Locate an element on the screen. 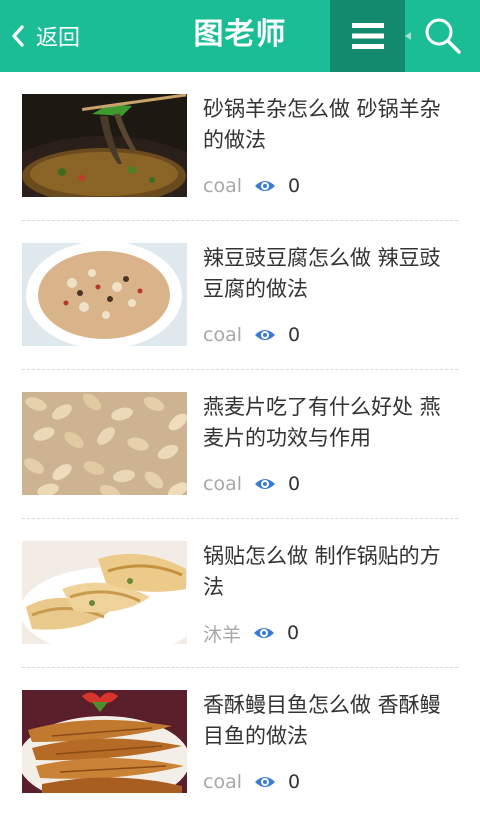  article-author: 沐羊 is located at coordinates (222, 634).